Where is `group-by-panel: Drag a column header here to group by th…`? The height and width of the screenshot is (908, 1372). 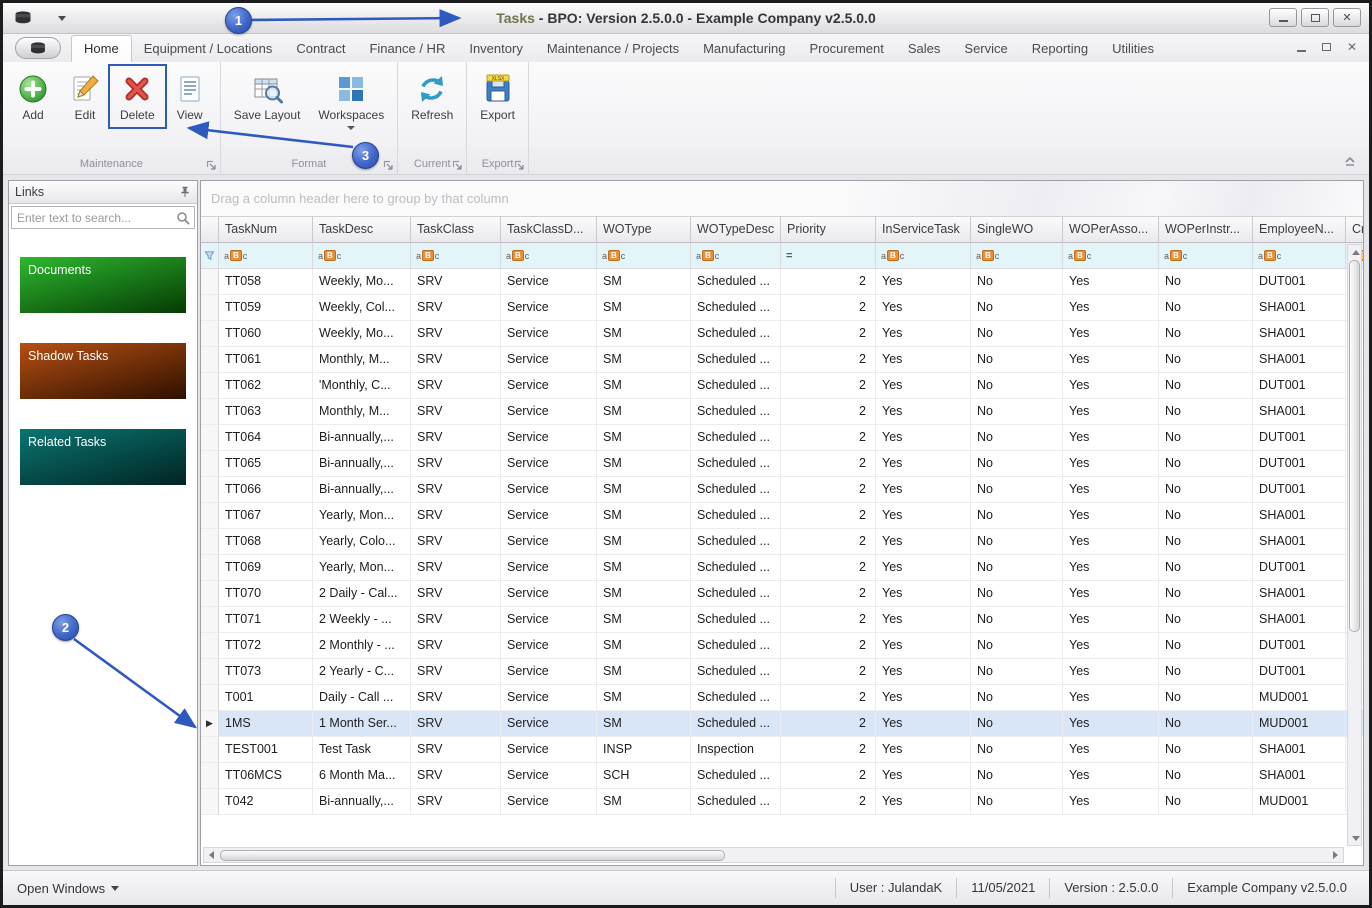 group-by-panel: Drag a column header here to group by th… is located at coordinates (782, 199).